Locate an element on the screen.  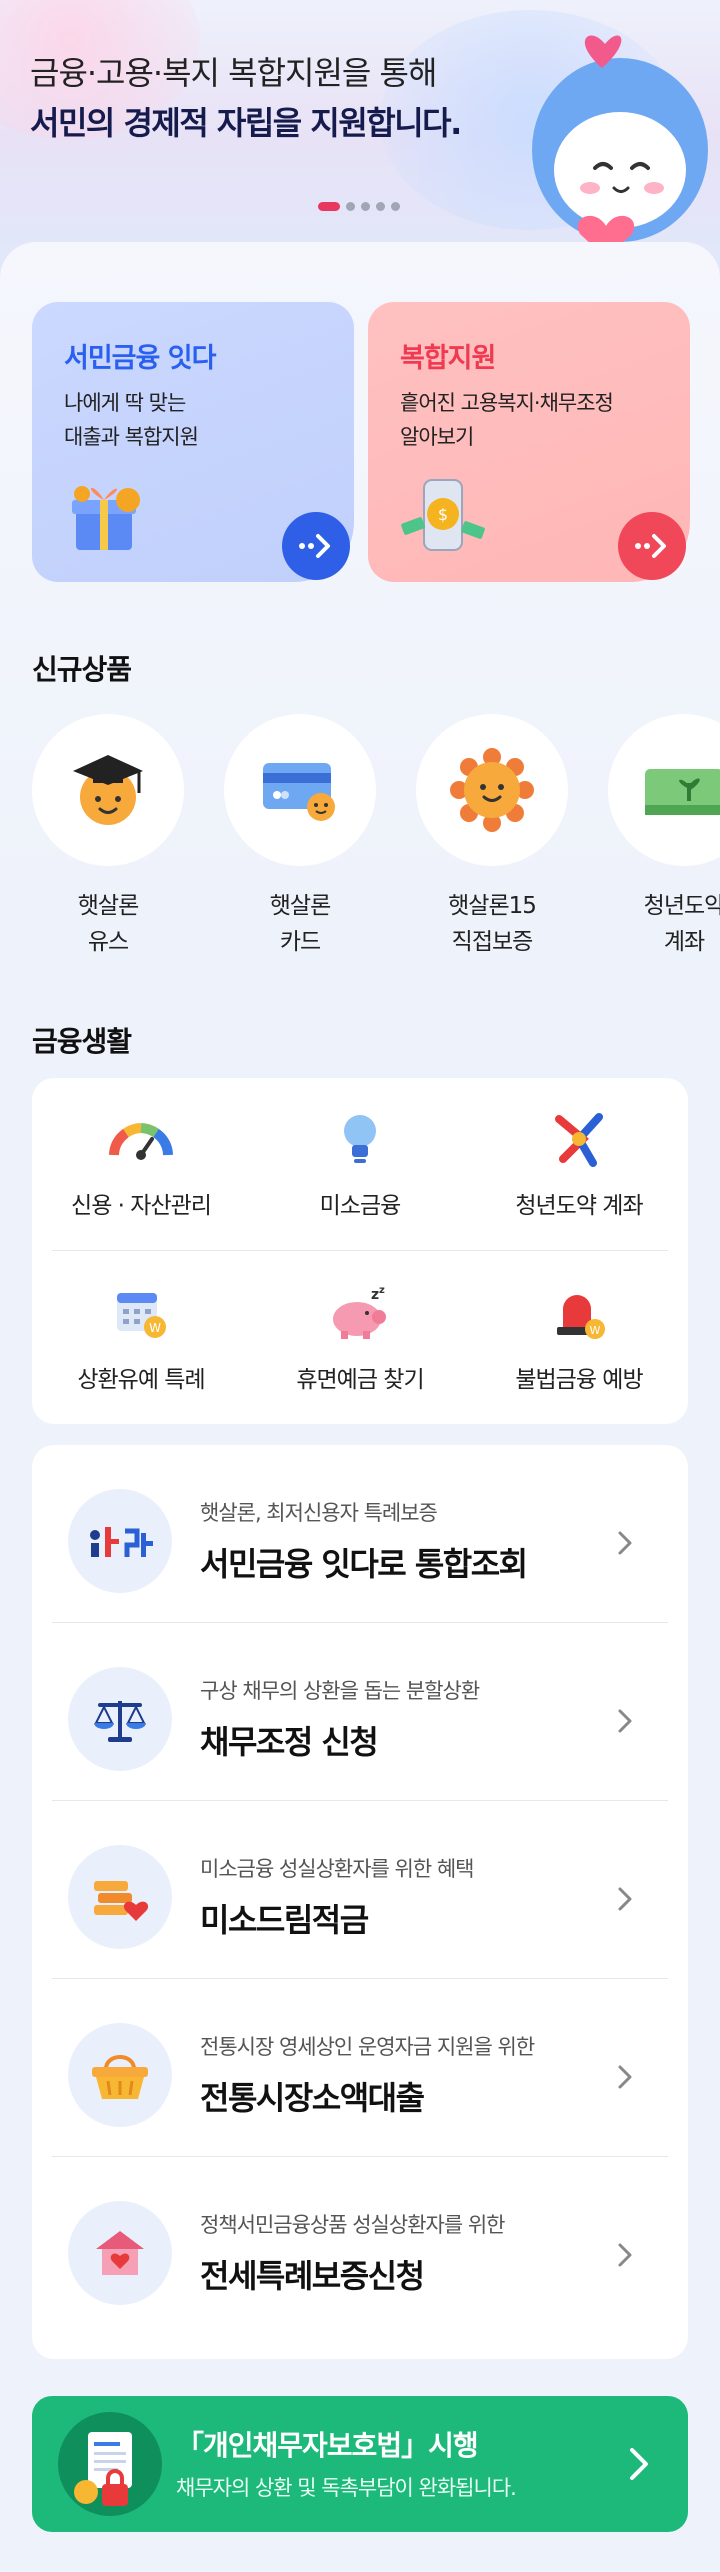
list-item-debt-adjustment: 구상 채무의 상환을 돕는 분할상환 채무조정 신청 is located at coordinates (360, 1712).